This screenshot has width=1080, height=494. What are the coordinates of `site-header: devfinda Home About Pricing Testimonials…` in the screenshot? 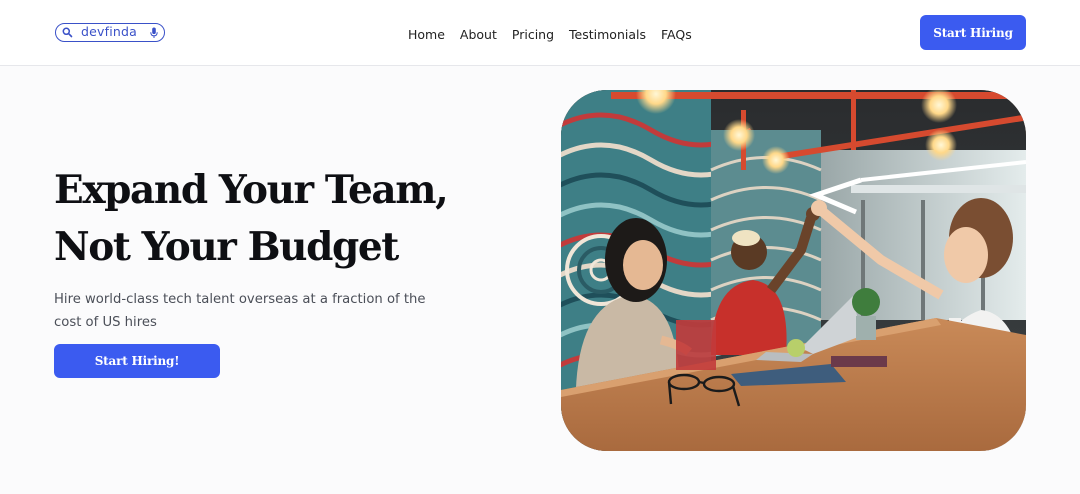 It's located at (540, 33).